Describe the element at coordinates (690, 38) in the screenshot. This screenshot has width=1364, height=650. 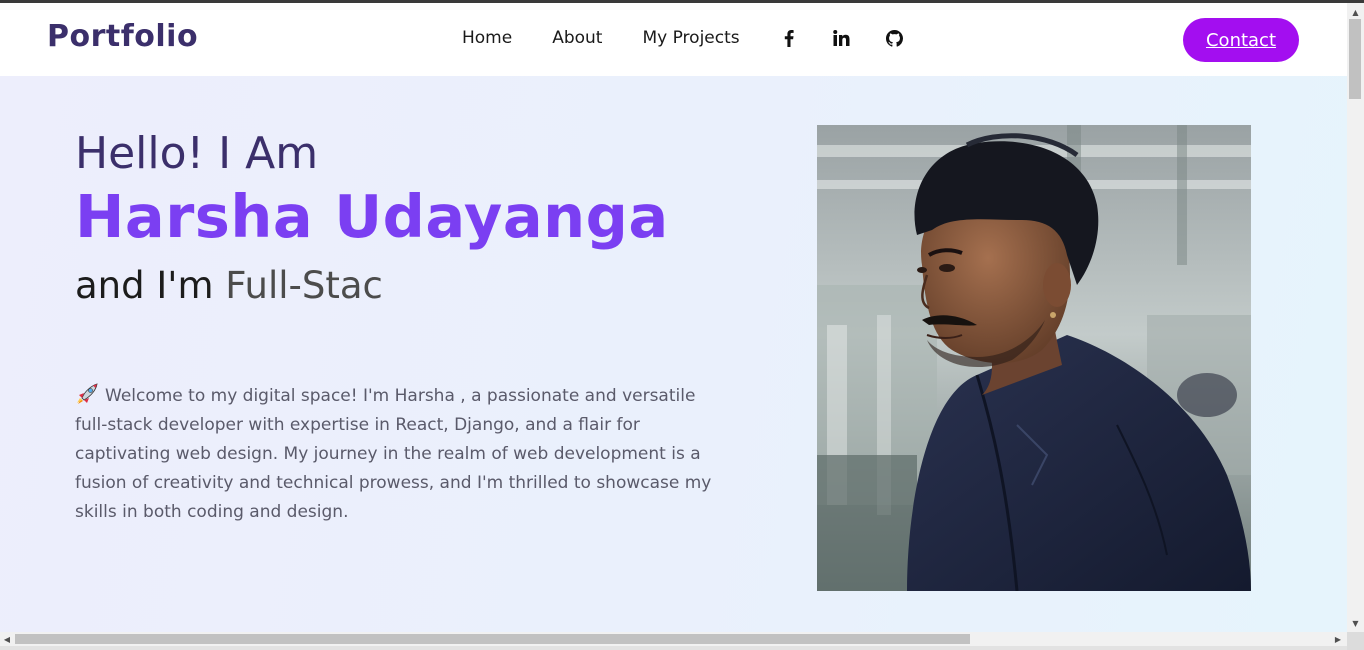
I see `nav-link-my-projects: My Projects` at that location.